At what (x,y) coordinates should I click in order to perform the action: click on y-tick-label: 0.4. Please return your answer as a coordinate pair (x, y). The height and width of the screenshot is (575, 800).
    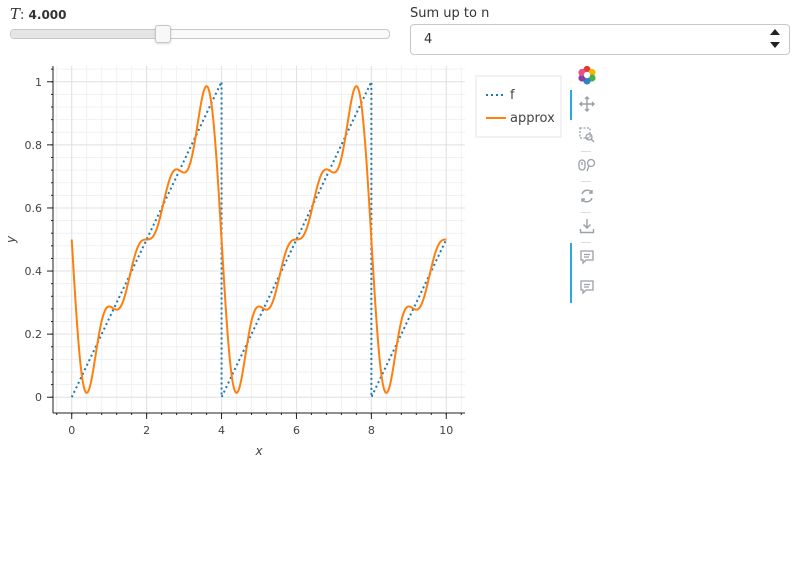
    Looking at the image, I should click on (34, 271).